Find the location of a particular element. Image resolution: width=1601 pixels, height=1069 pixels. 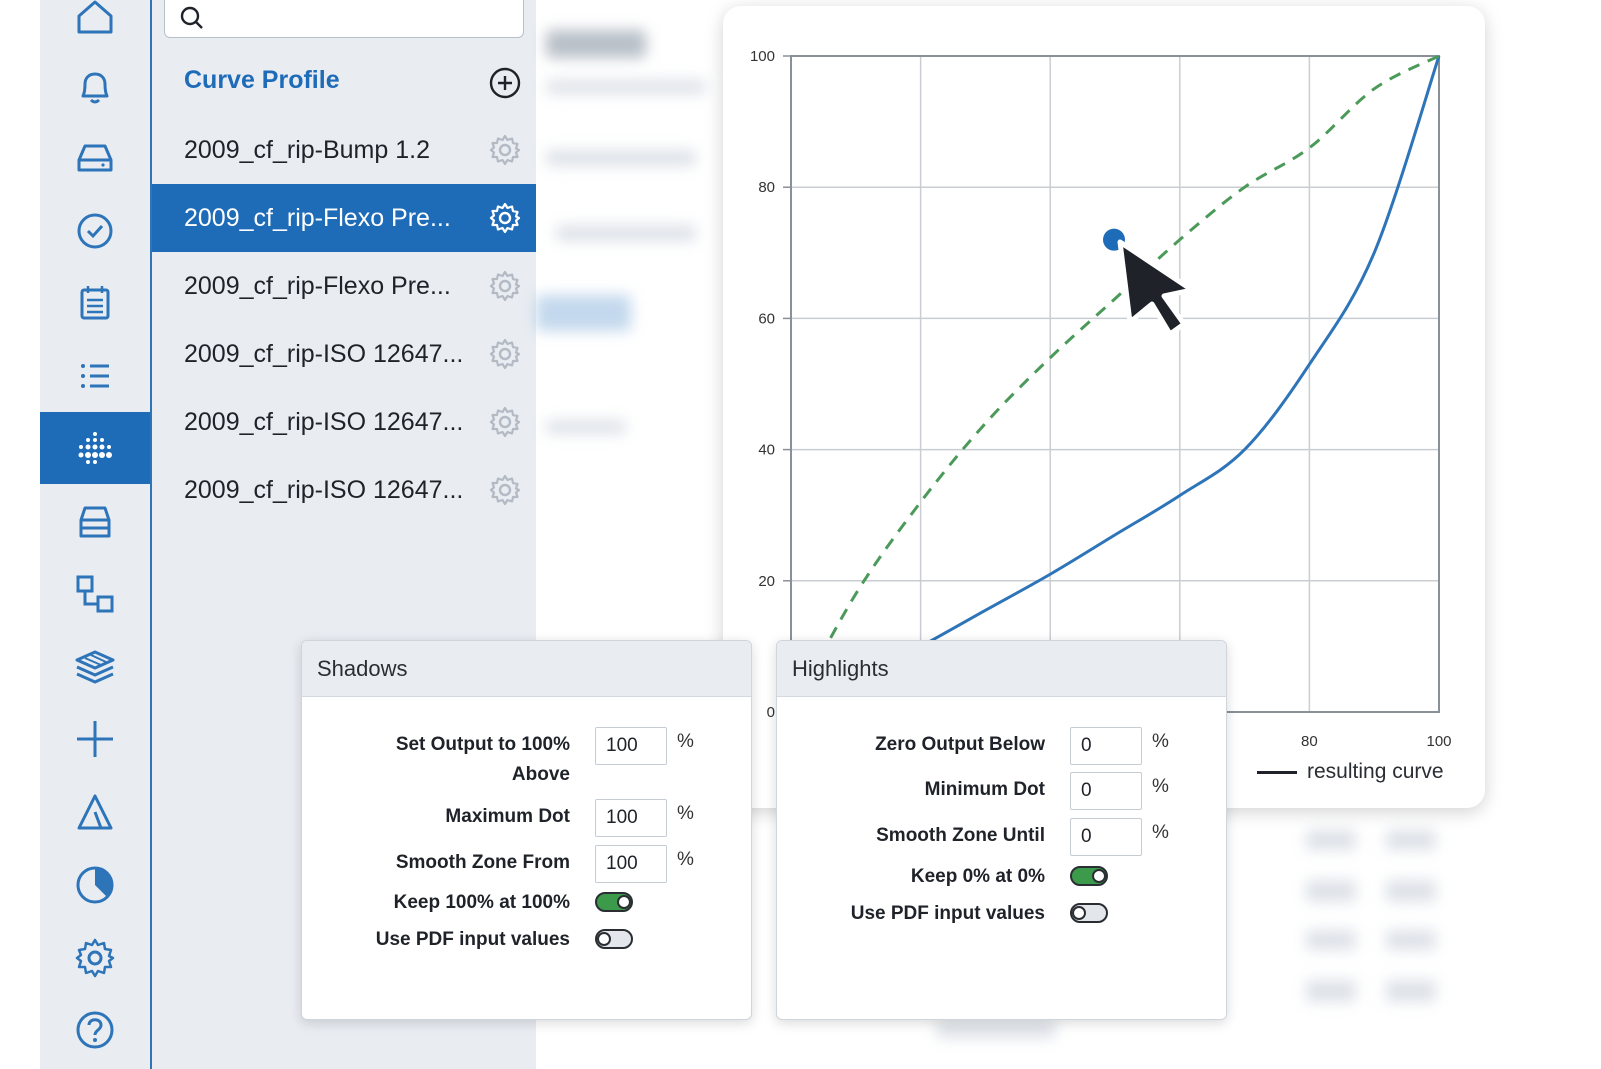

smooth-until-label: Smooth Zone Until is located at coordinates (960, 835).